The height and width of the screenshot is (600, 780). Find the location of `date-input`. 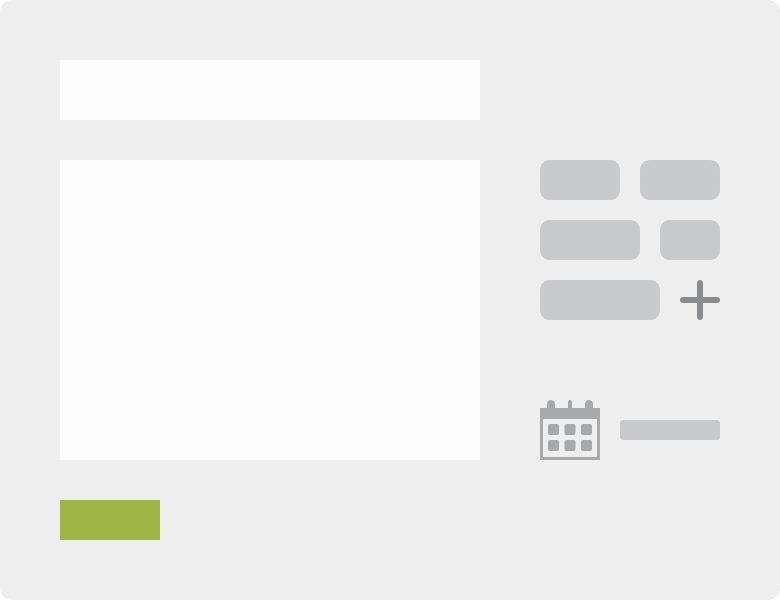

date-input is located at coordinates (670, 430).